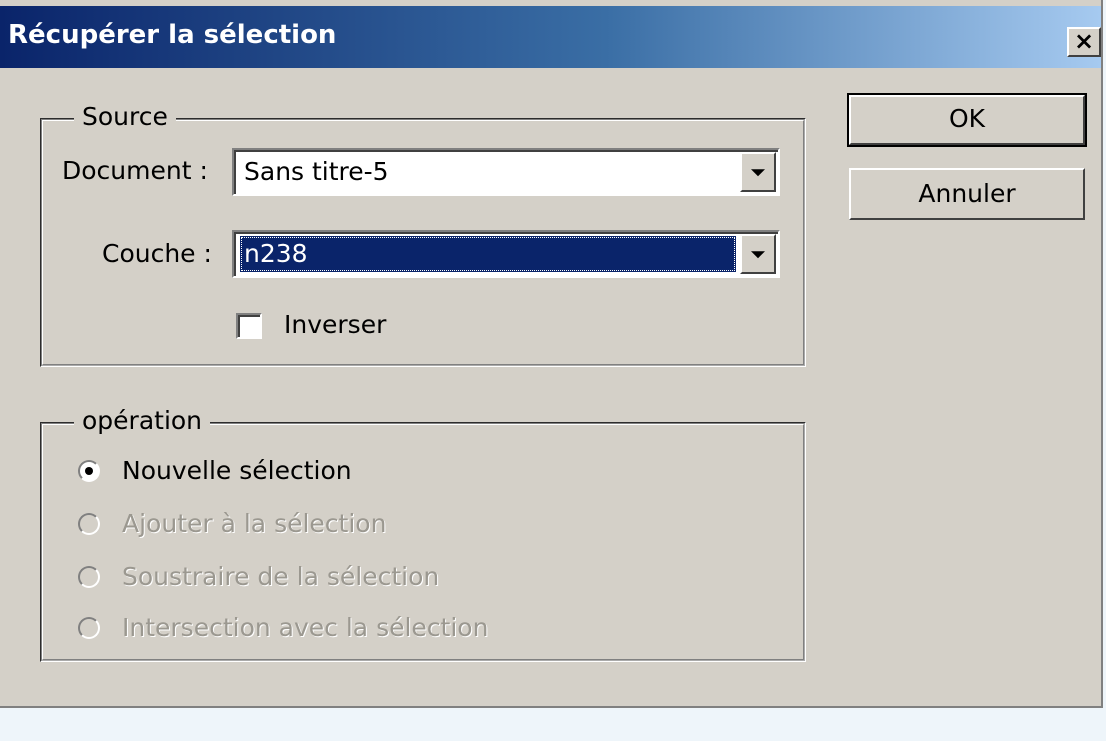  What do you see at coordinates (254, 523) in the screenshot?
I see `radio-label: Ajouter à la sélection` at bounding box center [254, 523].